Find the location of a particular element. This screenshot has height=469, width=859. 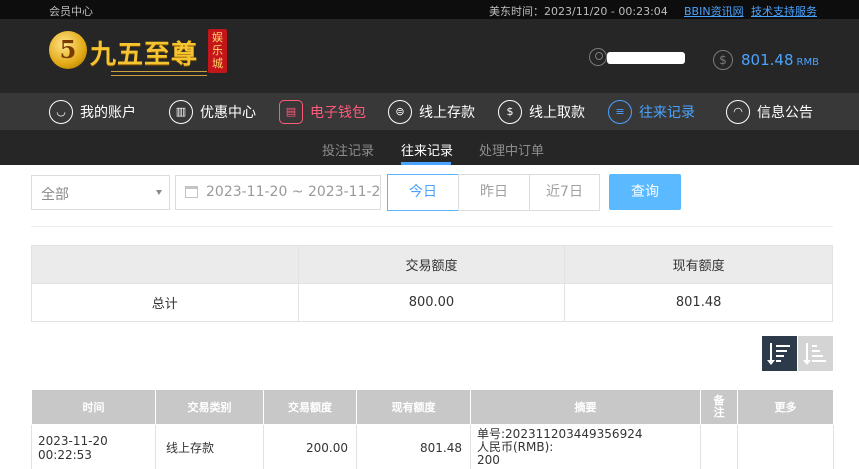

nav-label: 我的账户 is located at coordinates (108, 112).